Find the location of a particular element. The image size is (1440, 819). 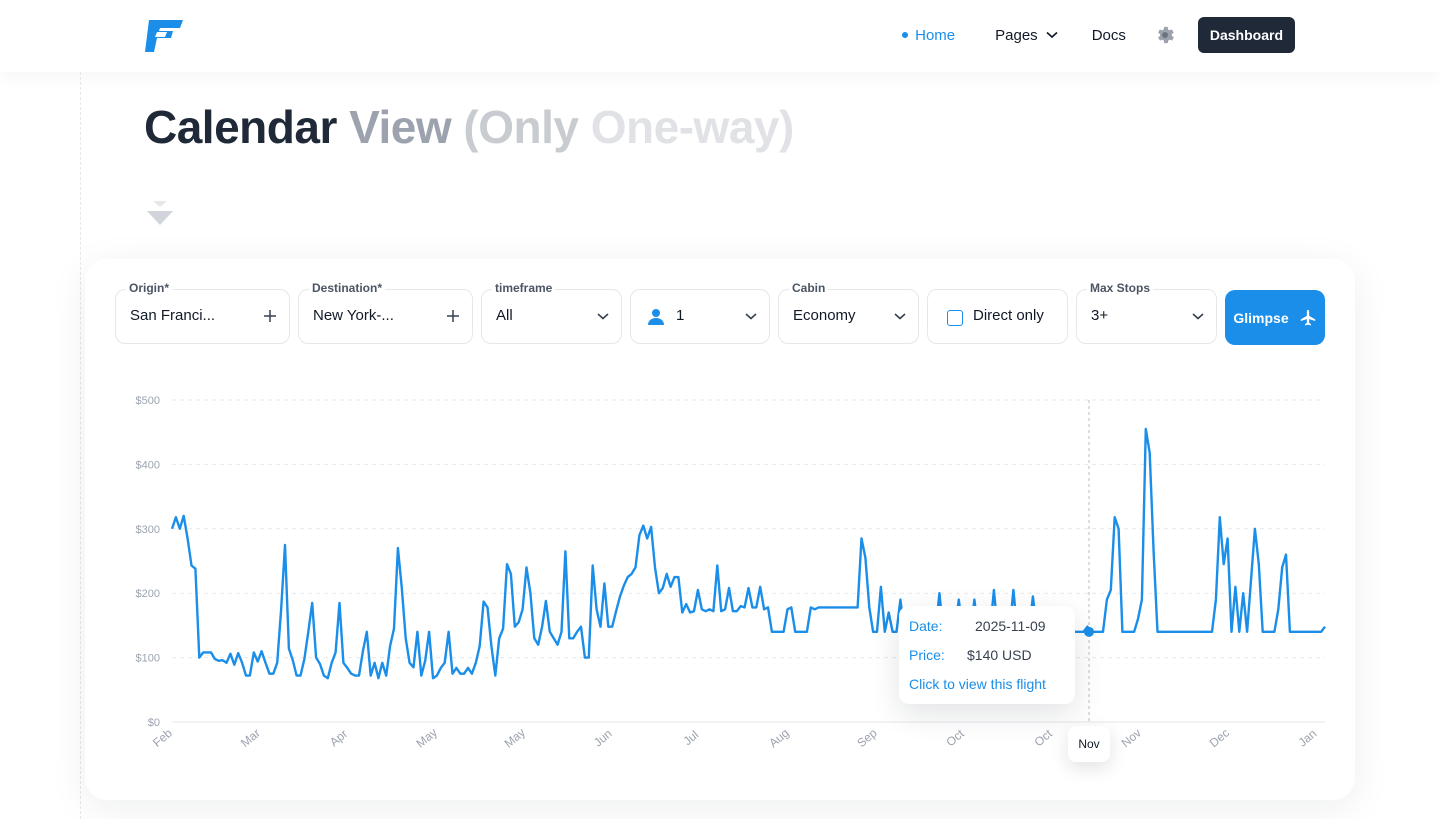

nav-links: Home Pages Docs Dashboard is located at coordinates (1098, 35).